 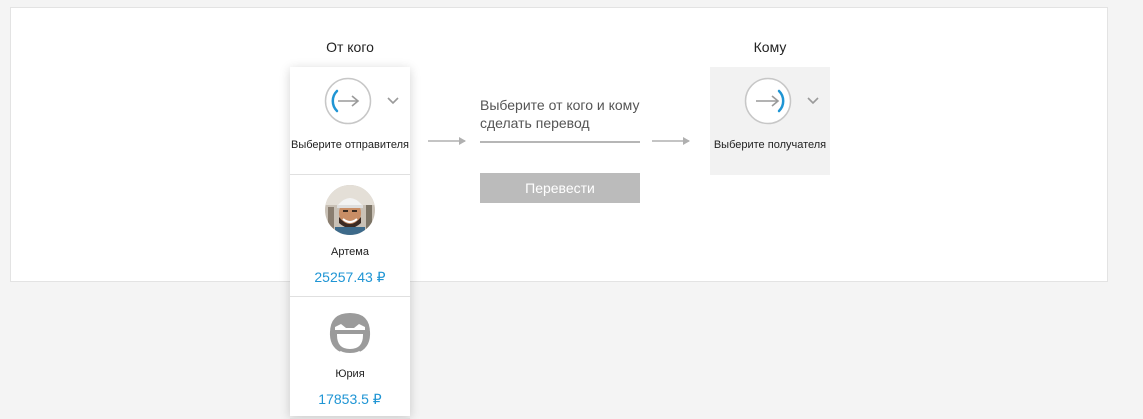 What do you see at coordinates (350, 47) in the screenshot?
I see `from-title: От кого` at bounding box center [350, 47].